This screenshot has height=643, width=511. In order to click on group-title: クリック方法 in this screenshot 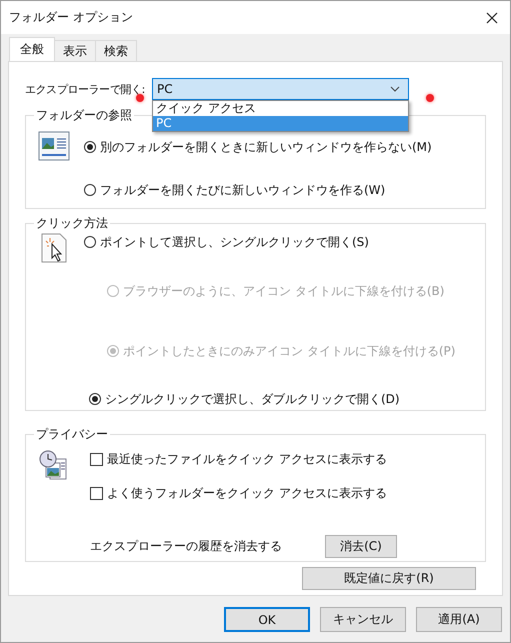, I will do `click(72, 223)`.